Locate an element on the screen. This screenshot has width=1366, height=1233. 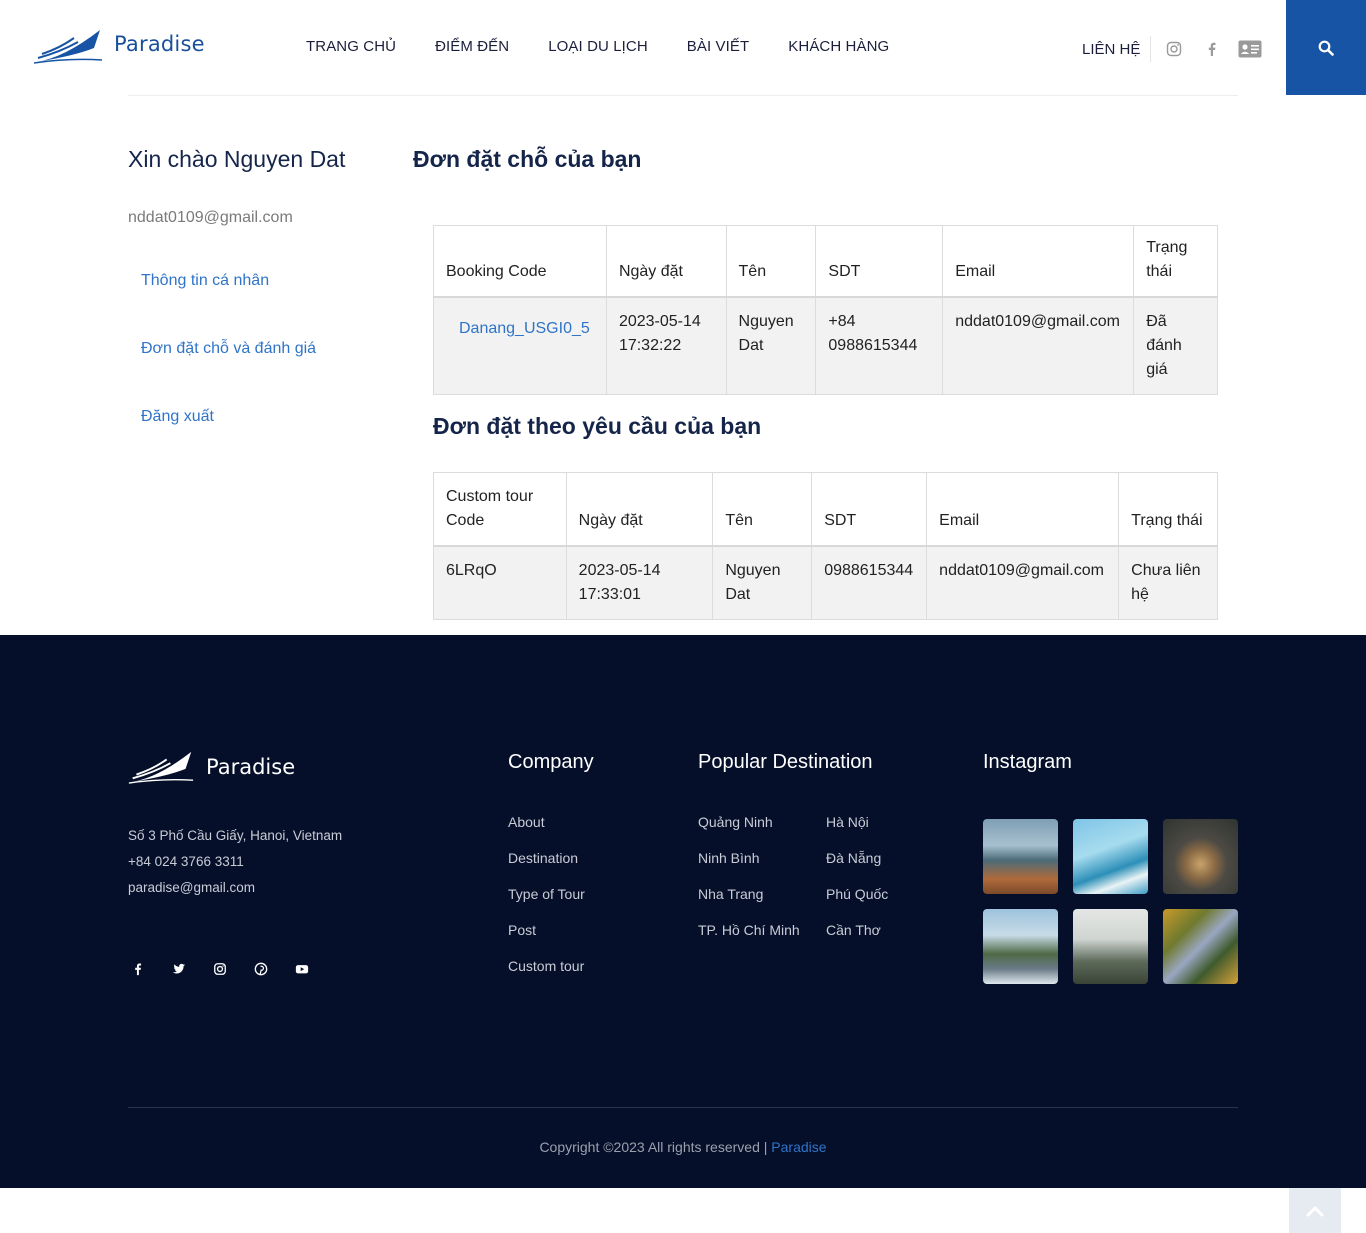
nav-posts: BÀI VIẾT is located at coordinates (718, 46).